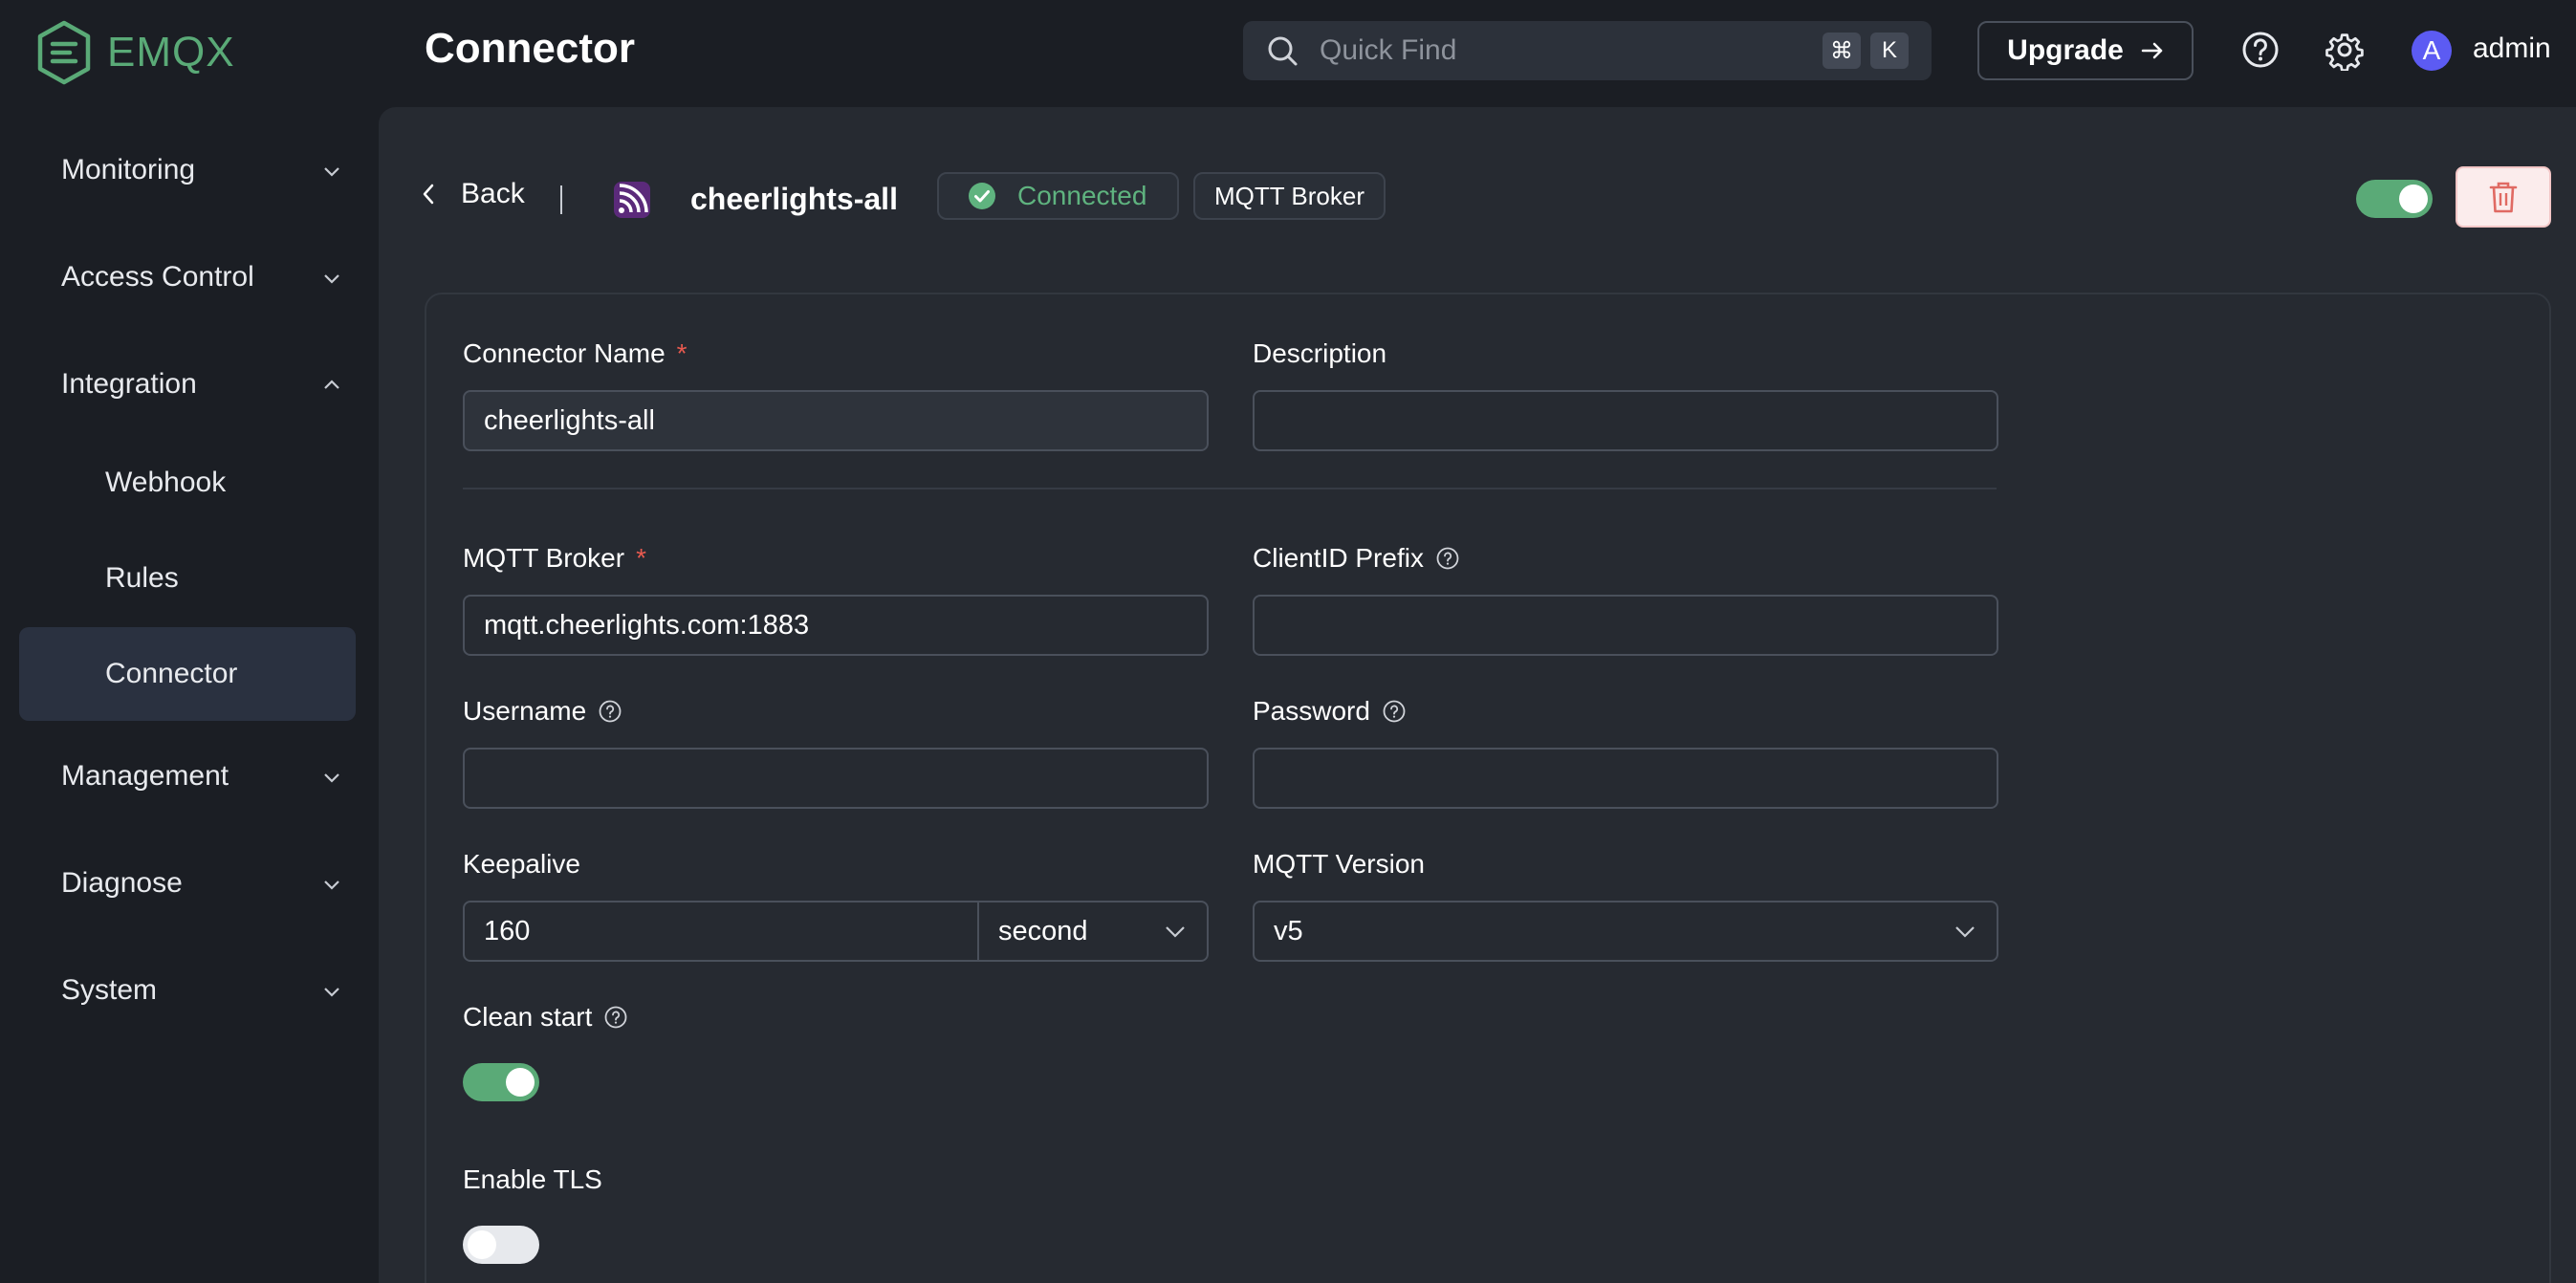 Image resolution: width=2576 pixels, height=1283 pixels. I want to click on connector-name-field: cheerlights-all, so click(836, 421).